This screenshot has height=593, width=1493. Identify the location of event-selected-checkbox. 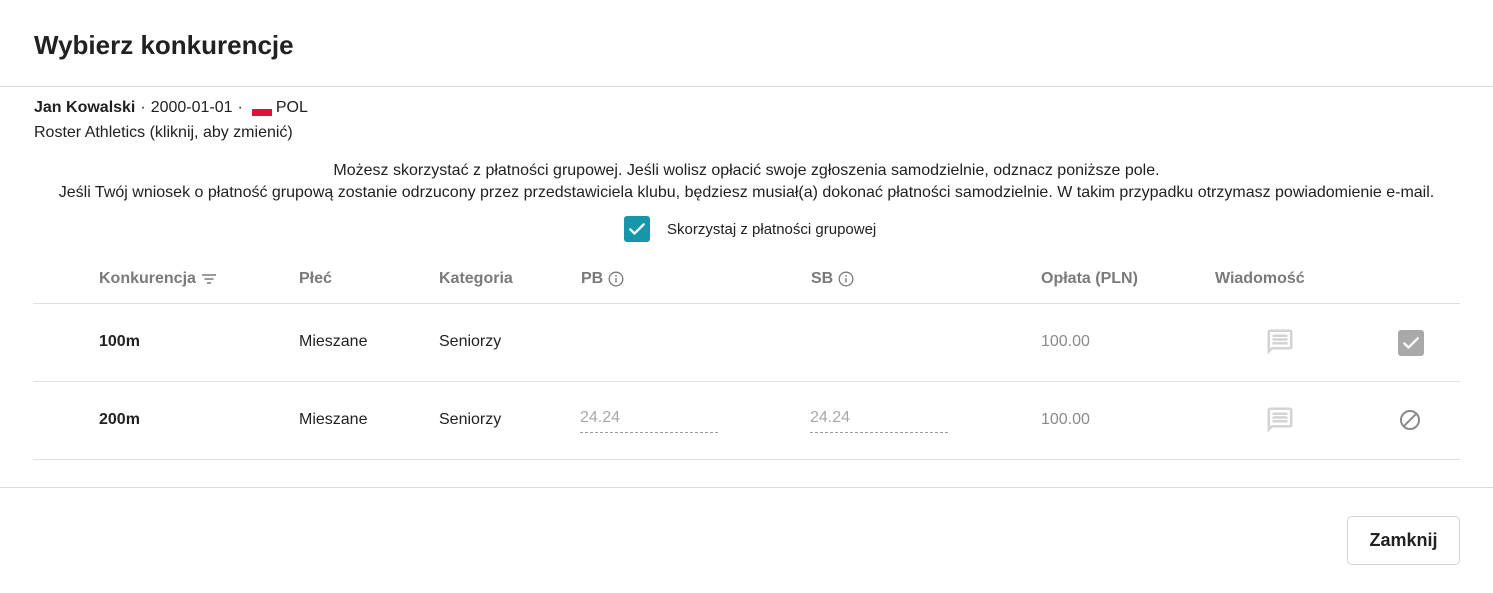
(1411, 343).